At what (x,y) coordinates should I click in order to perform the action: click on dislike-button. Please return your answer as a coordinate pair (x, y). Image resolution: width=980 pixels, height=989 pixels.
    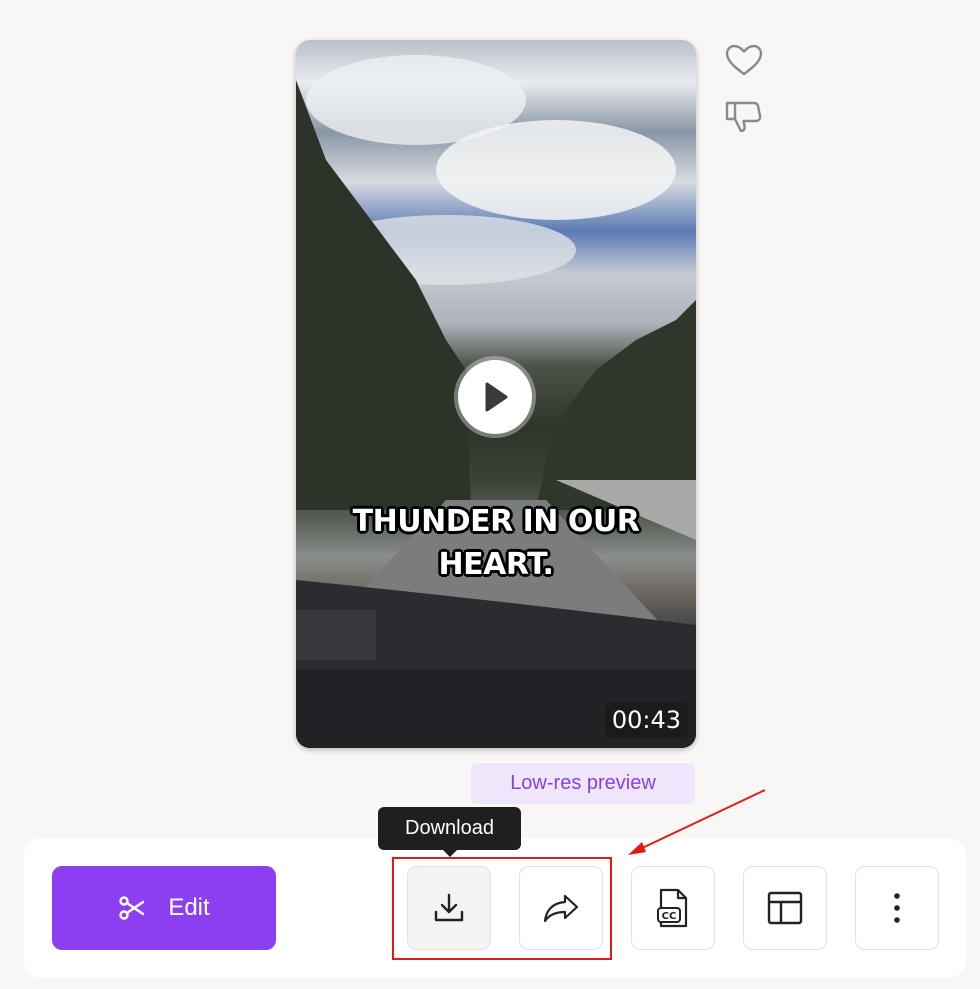
    Looking at the image, I should click on (744, 118).